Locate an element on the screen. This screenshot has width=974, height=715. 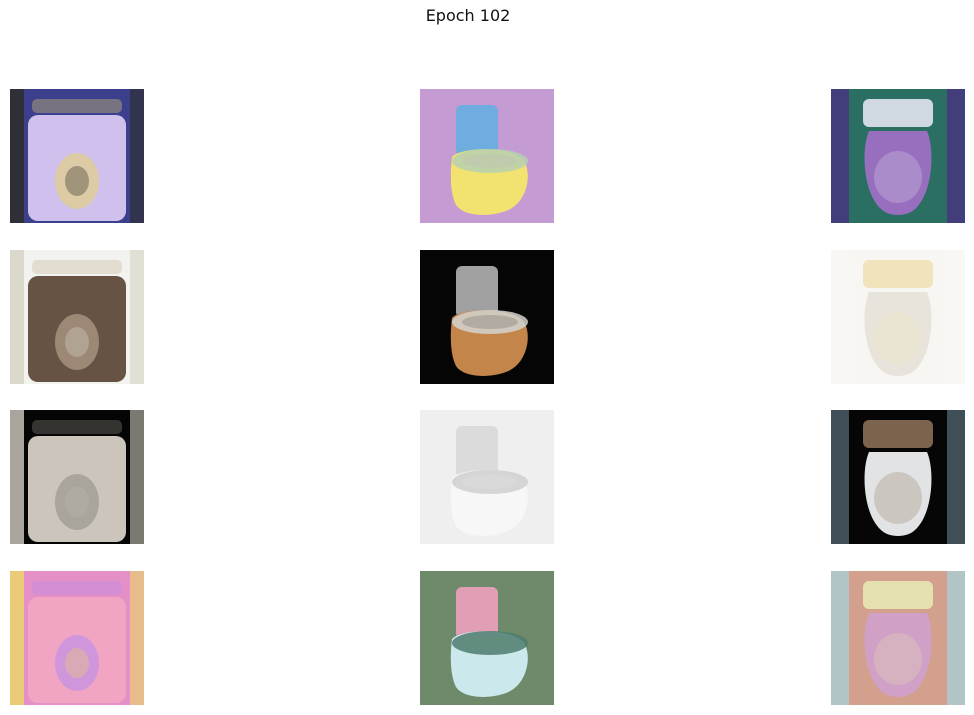
grid-image-r4-c2 is located at coordinates (487, 638).